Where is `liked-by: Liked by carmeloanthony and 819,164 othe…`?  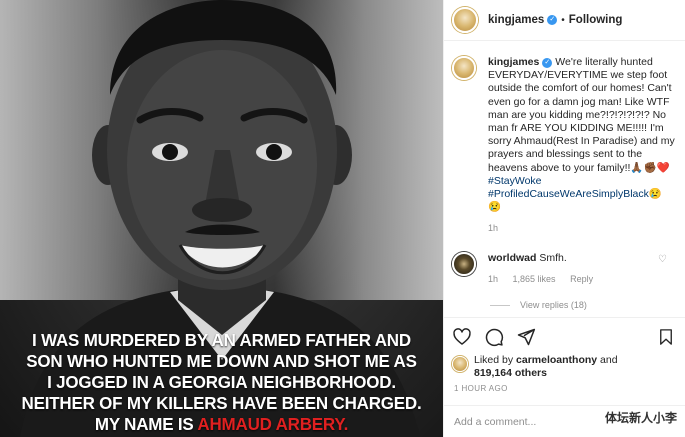
liked-by: Liked by carmeloanthony and 819,164 othe… is located at coordinates (564, 367).